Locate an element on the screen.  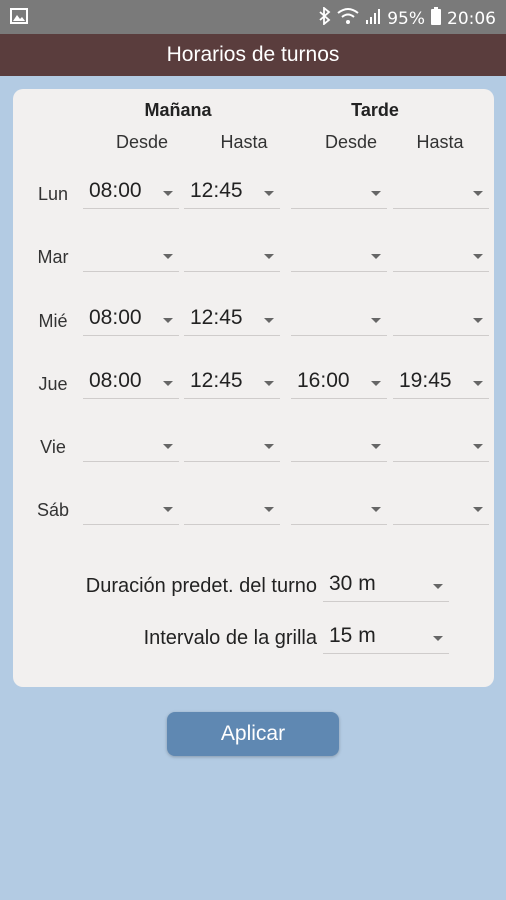
default-duration-label: Duración predet. del turno is located at coordinates (201, 586).